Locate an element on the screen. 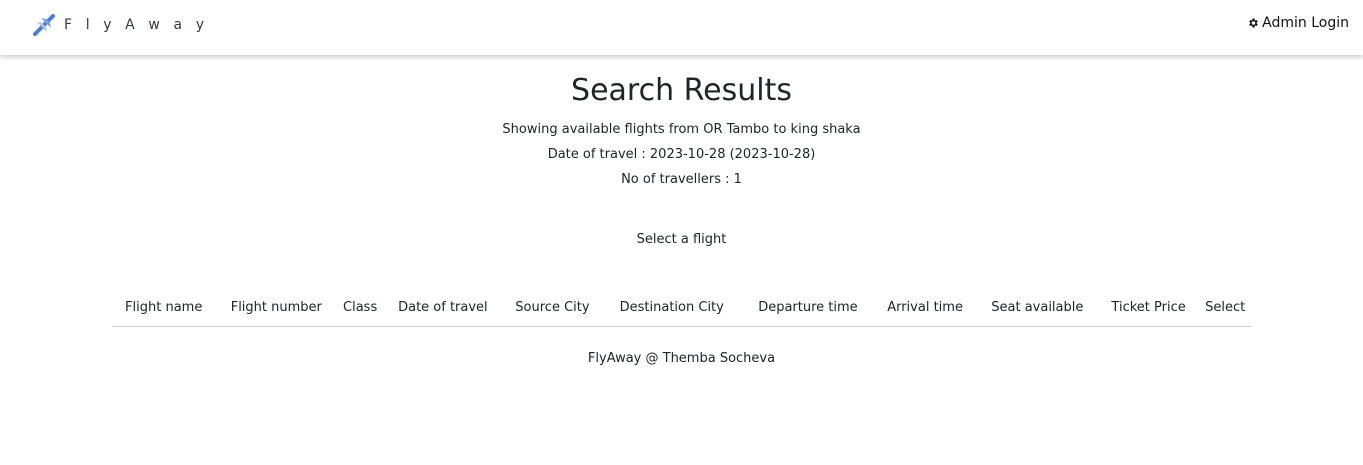  column-header-departure-time: Departure time is located at coordinates (808, 310).